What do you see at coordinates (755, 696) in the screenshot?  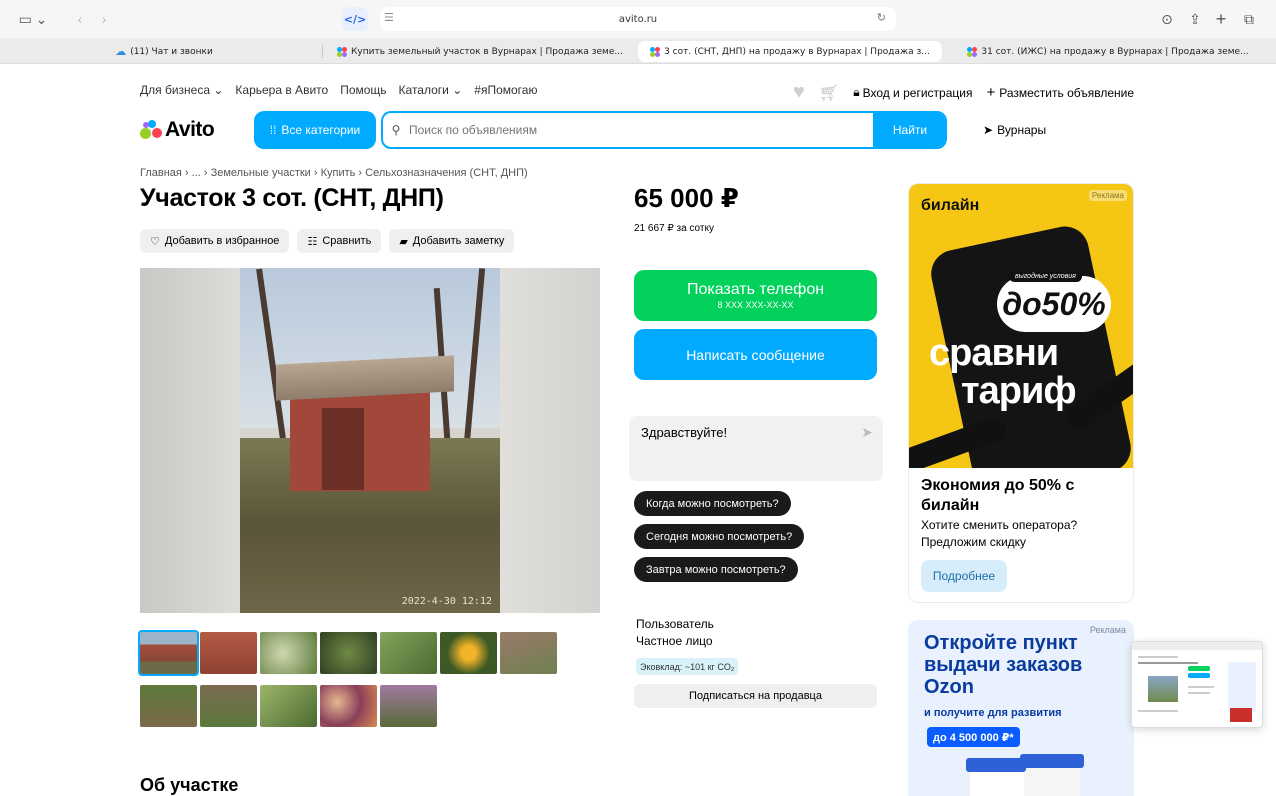 I see `subscribe-button: Подписаться на продавца` at bounding box center [755, 696].